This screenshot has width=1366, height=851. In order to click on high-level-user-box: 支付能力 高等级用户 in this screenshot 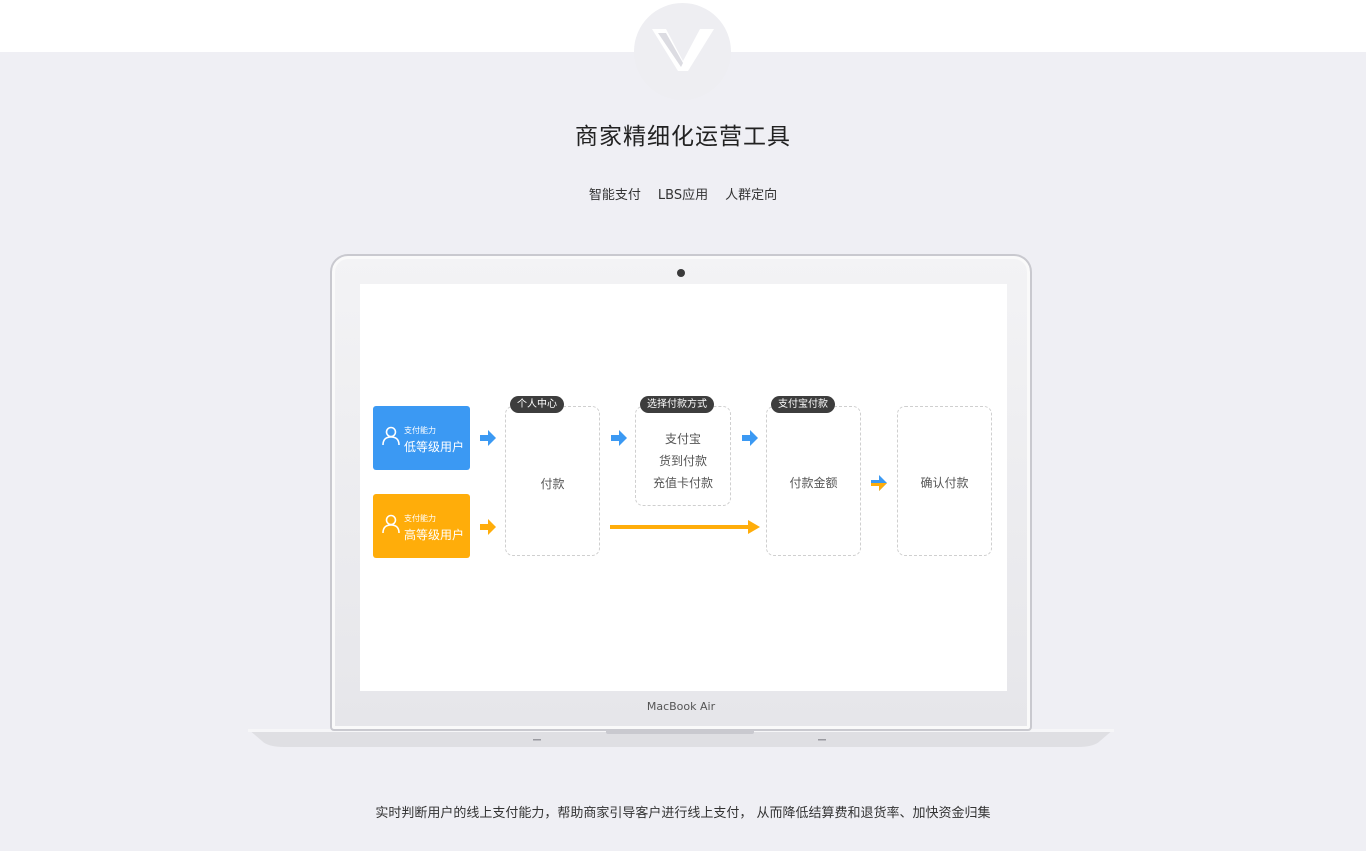, I will do `click(421, 526)`.